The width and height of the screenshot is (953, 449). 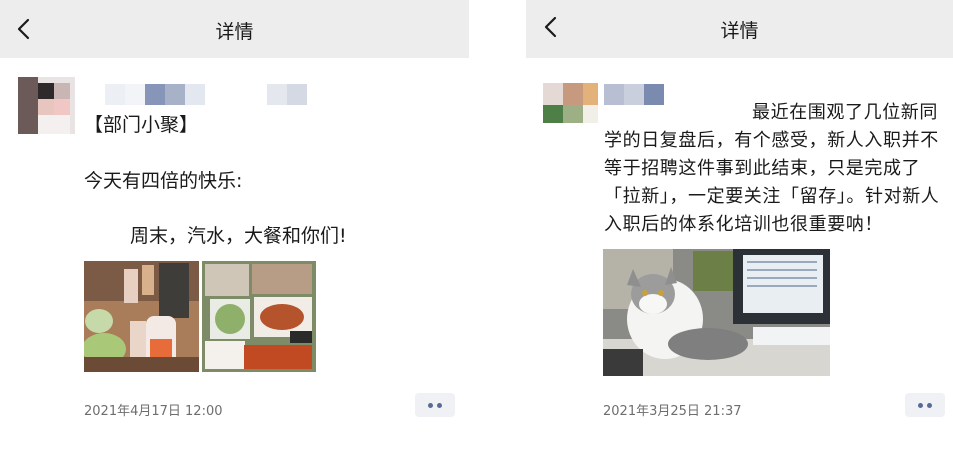 I want to click on post-heading: 【部门小聚】, so click(x=141, y=125).